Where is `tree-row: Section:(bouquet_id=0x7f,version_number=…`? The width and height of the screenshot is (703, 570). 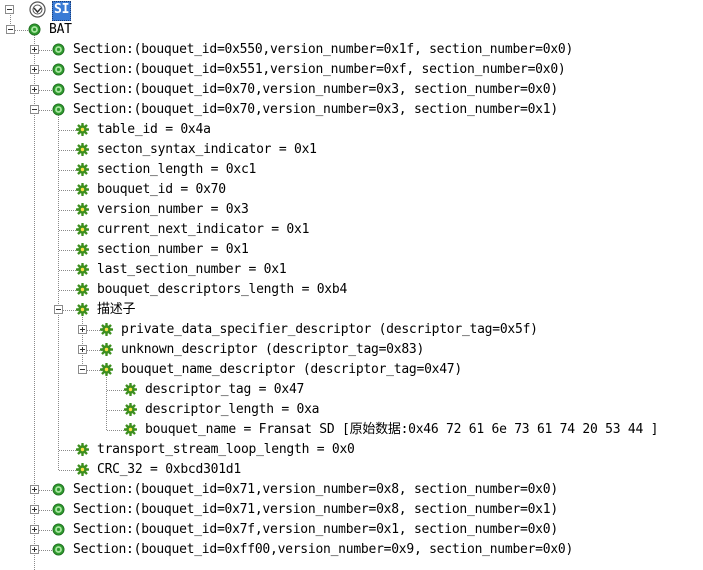
tree-row: Section:(bouquet_id=0x7f,version_number=… is located at coordinates (351, 530).